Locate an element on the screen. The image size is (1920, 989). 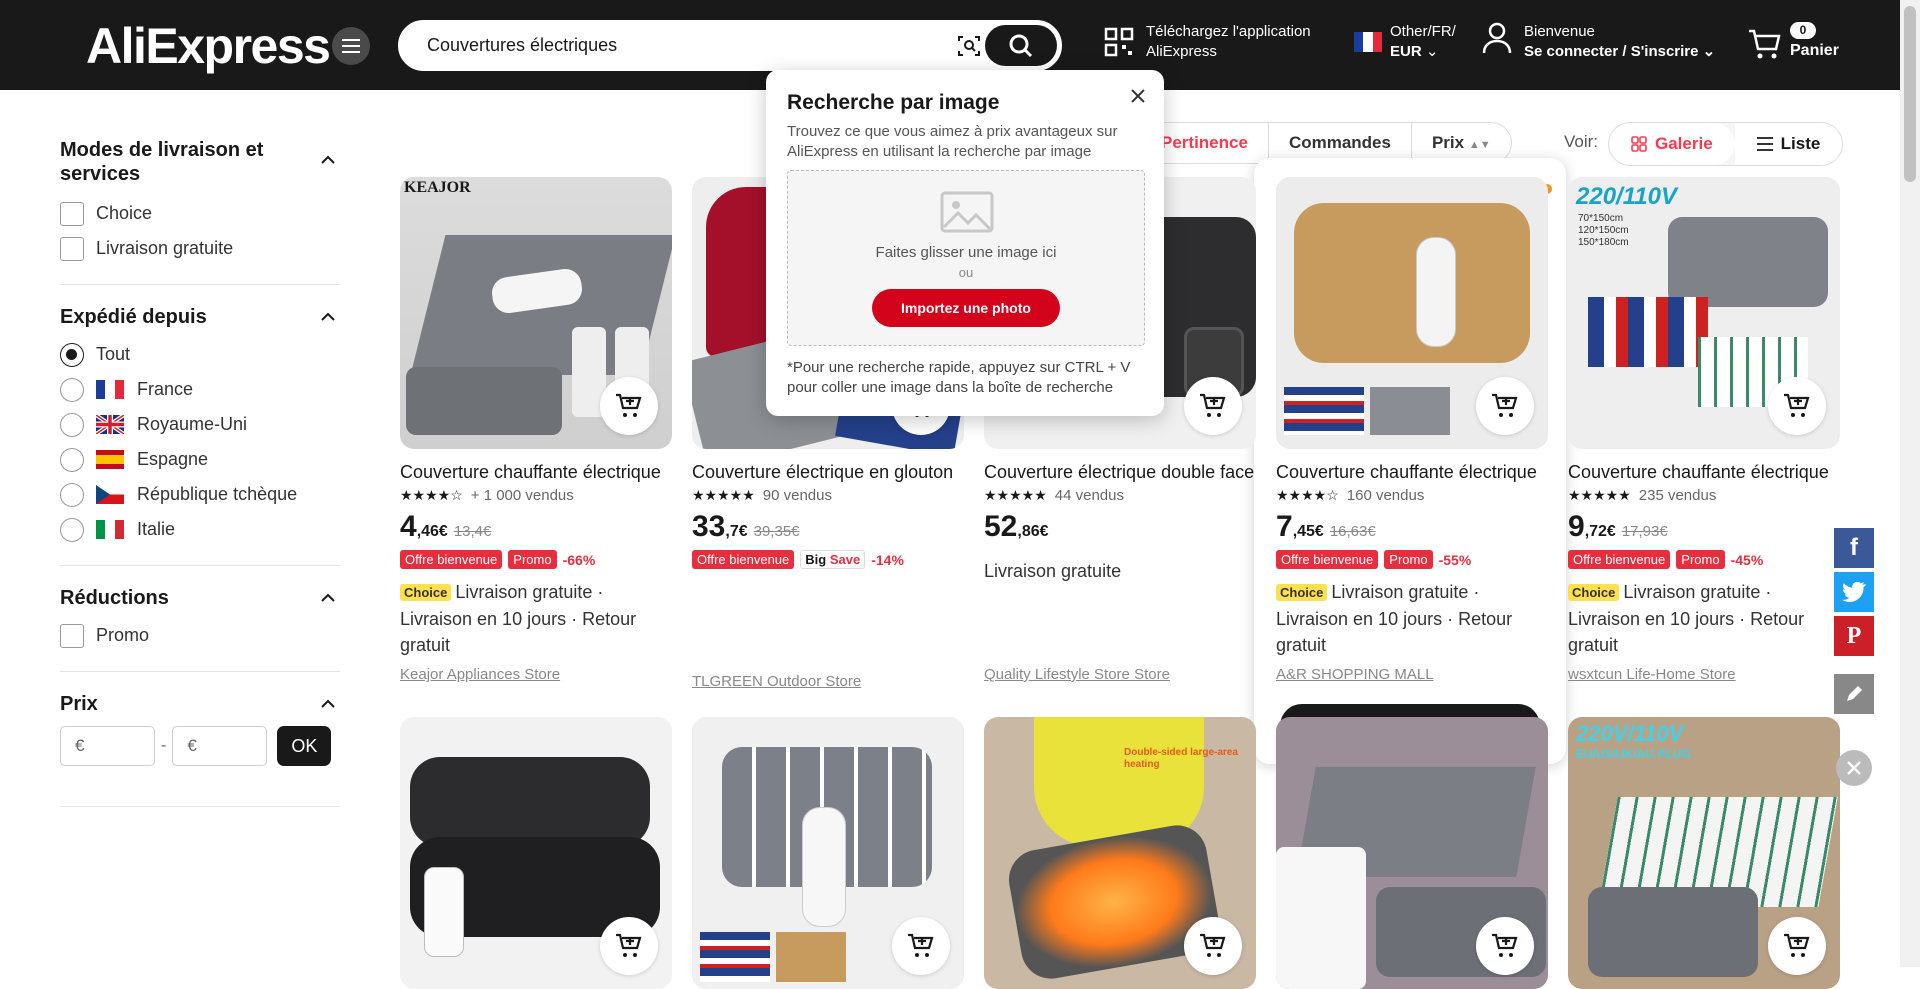
cart-button: 0 Panier is located at coordinates (1798, 47).